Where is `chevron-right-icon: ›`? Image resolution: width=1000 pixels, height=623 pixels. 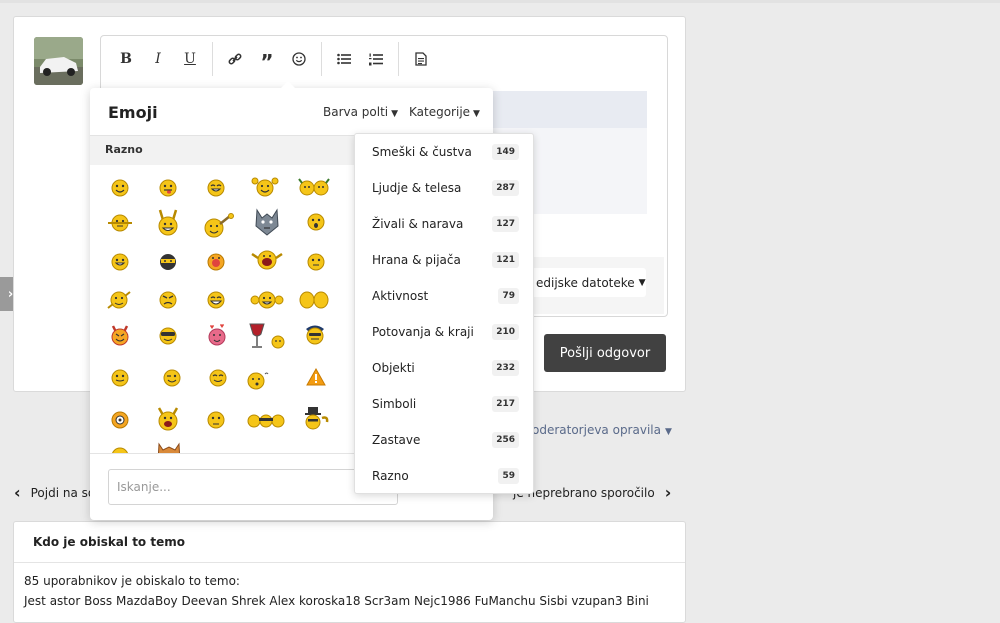 chevron-right-icon: › is located at coordinates (668, 492).